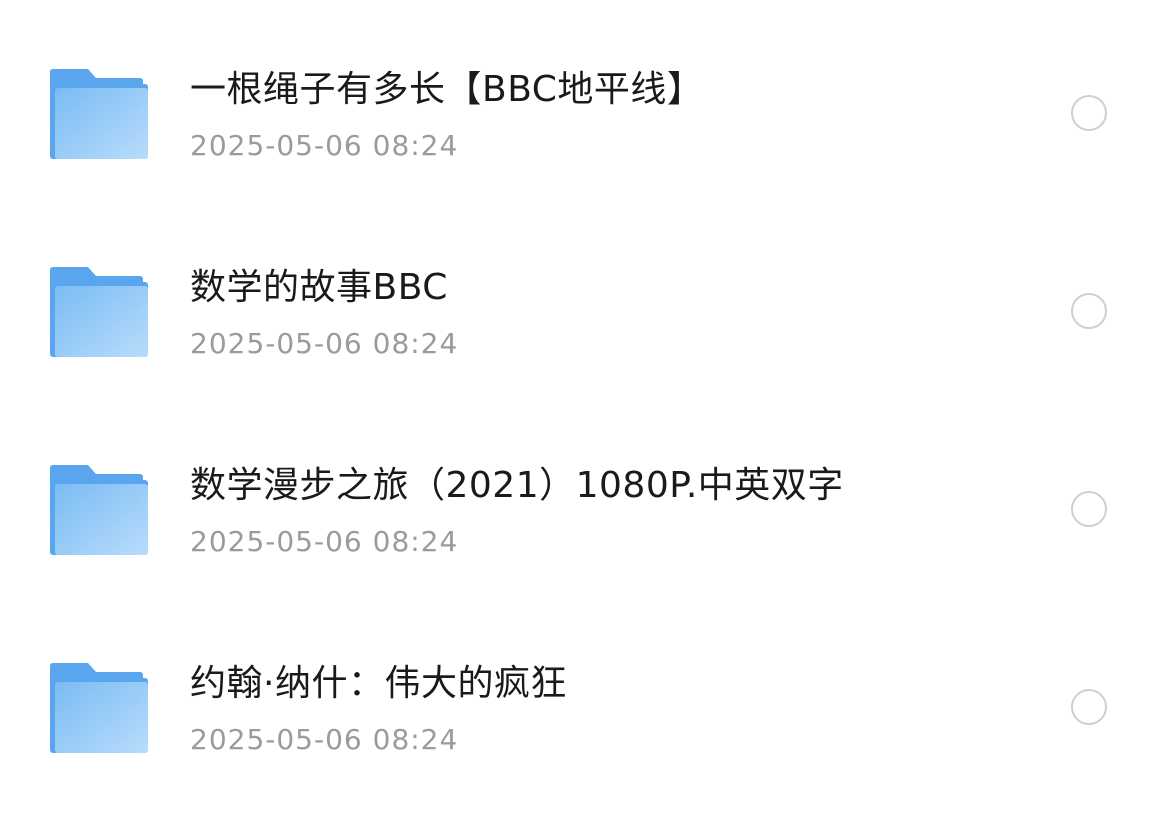 The width and height of the screenshot is (1170, 840). What do you see at coordinates (517, 485) in the screenshot?
I see `file-name: 数学漫步之旅（2021）1080P.中英双字` at bounding box center [517, 485].